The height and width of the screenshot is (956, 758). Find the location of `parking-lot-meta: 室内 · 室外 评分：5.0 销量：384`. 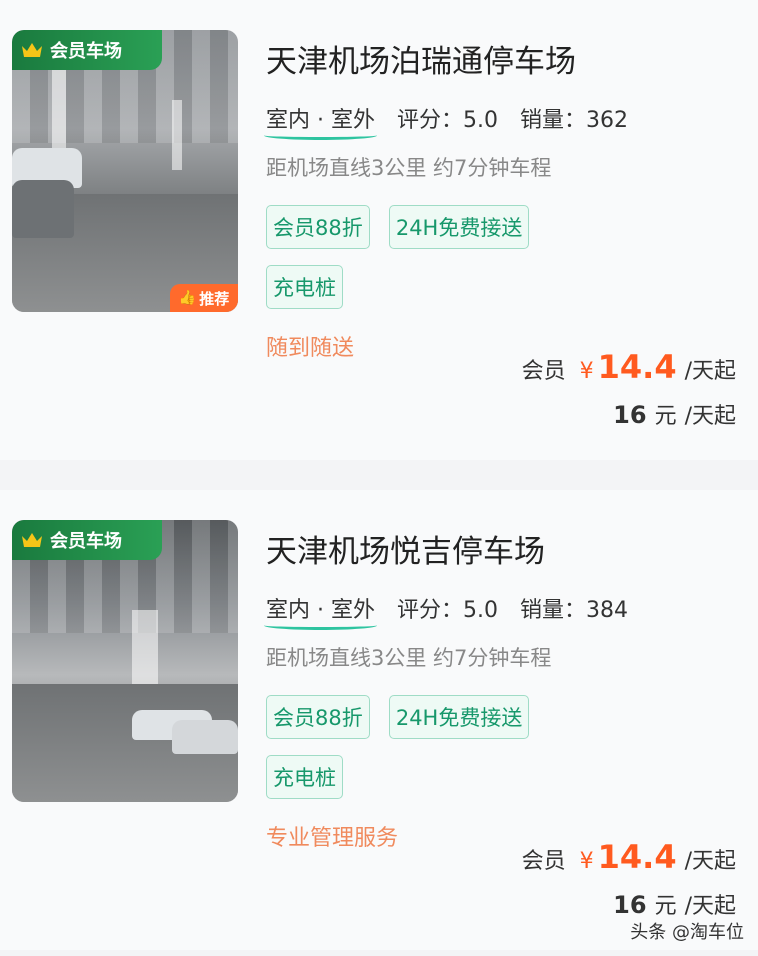

parking-lot-meta: 室内 · 室外 评分：5.0 销量：384 is located at coordinates (446, 611).